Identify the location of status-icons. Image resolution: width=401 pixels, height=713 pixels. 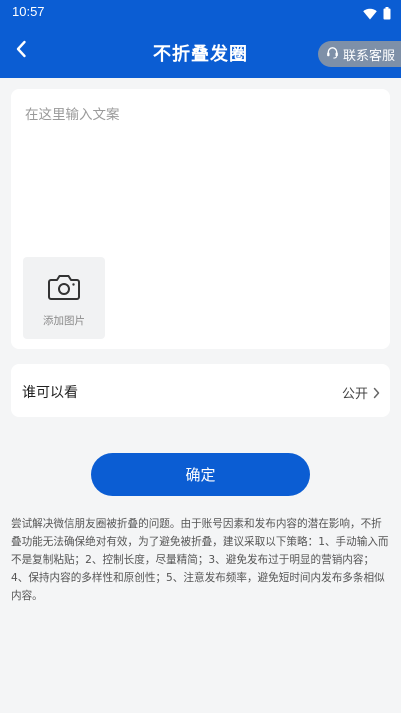
(377, 14).